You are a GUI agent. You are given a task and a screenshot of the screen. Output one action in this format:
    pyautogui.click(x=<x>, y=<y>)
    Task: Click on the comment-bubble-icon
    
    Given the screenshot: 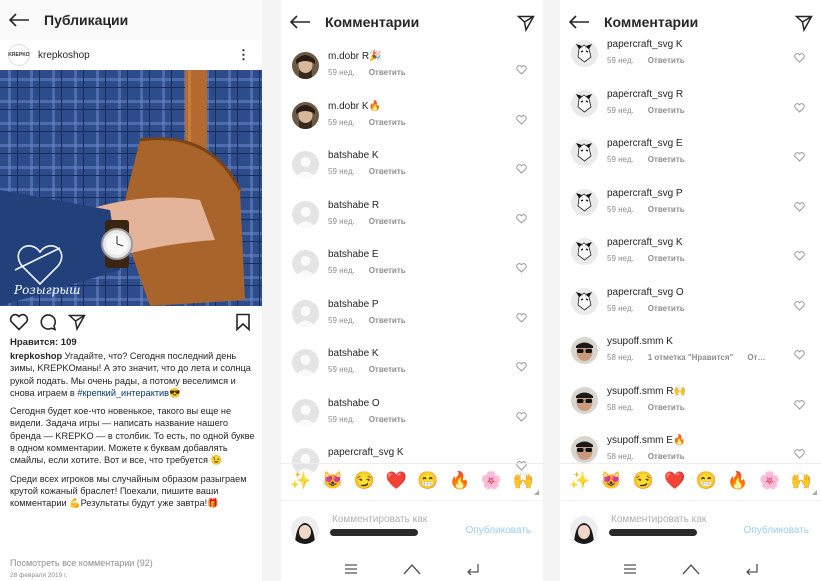 What is the action you would take?
    pyautogui.click(x=48, y=322)
    